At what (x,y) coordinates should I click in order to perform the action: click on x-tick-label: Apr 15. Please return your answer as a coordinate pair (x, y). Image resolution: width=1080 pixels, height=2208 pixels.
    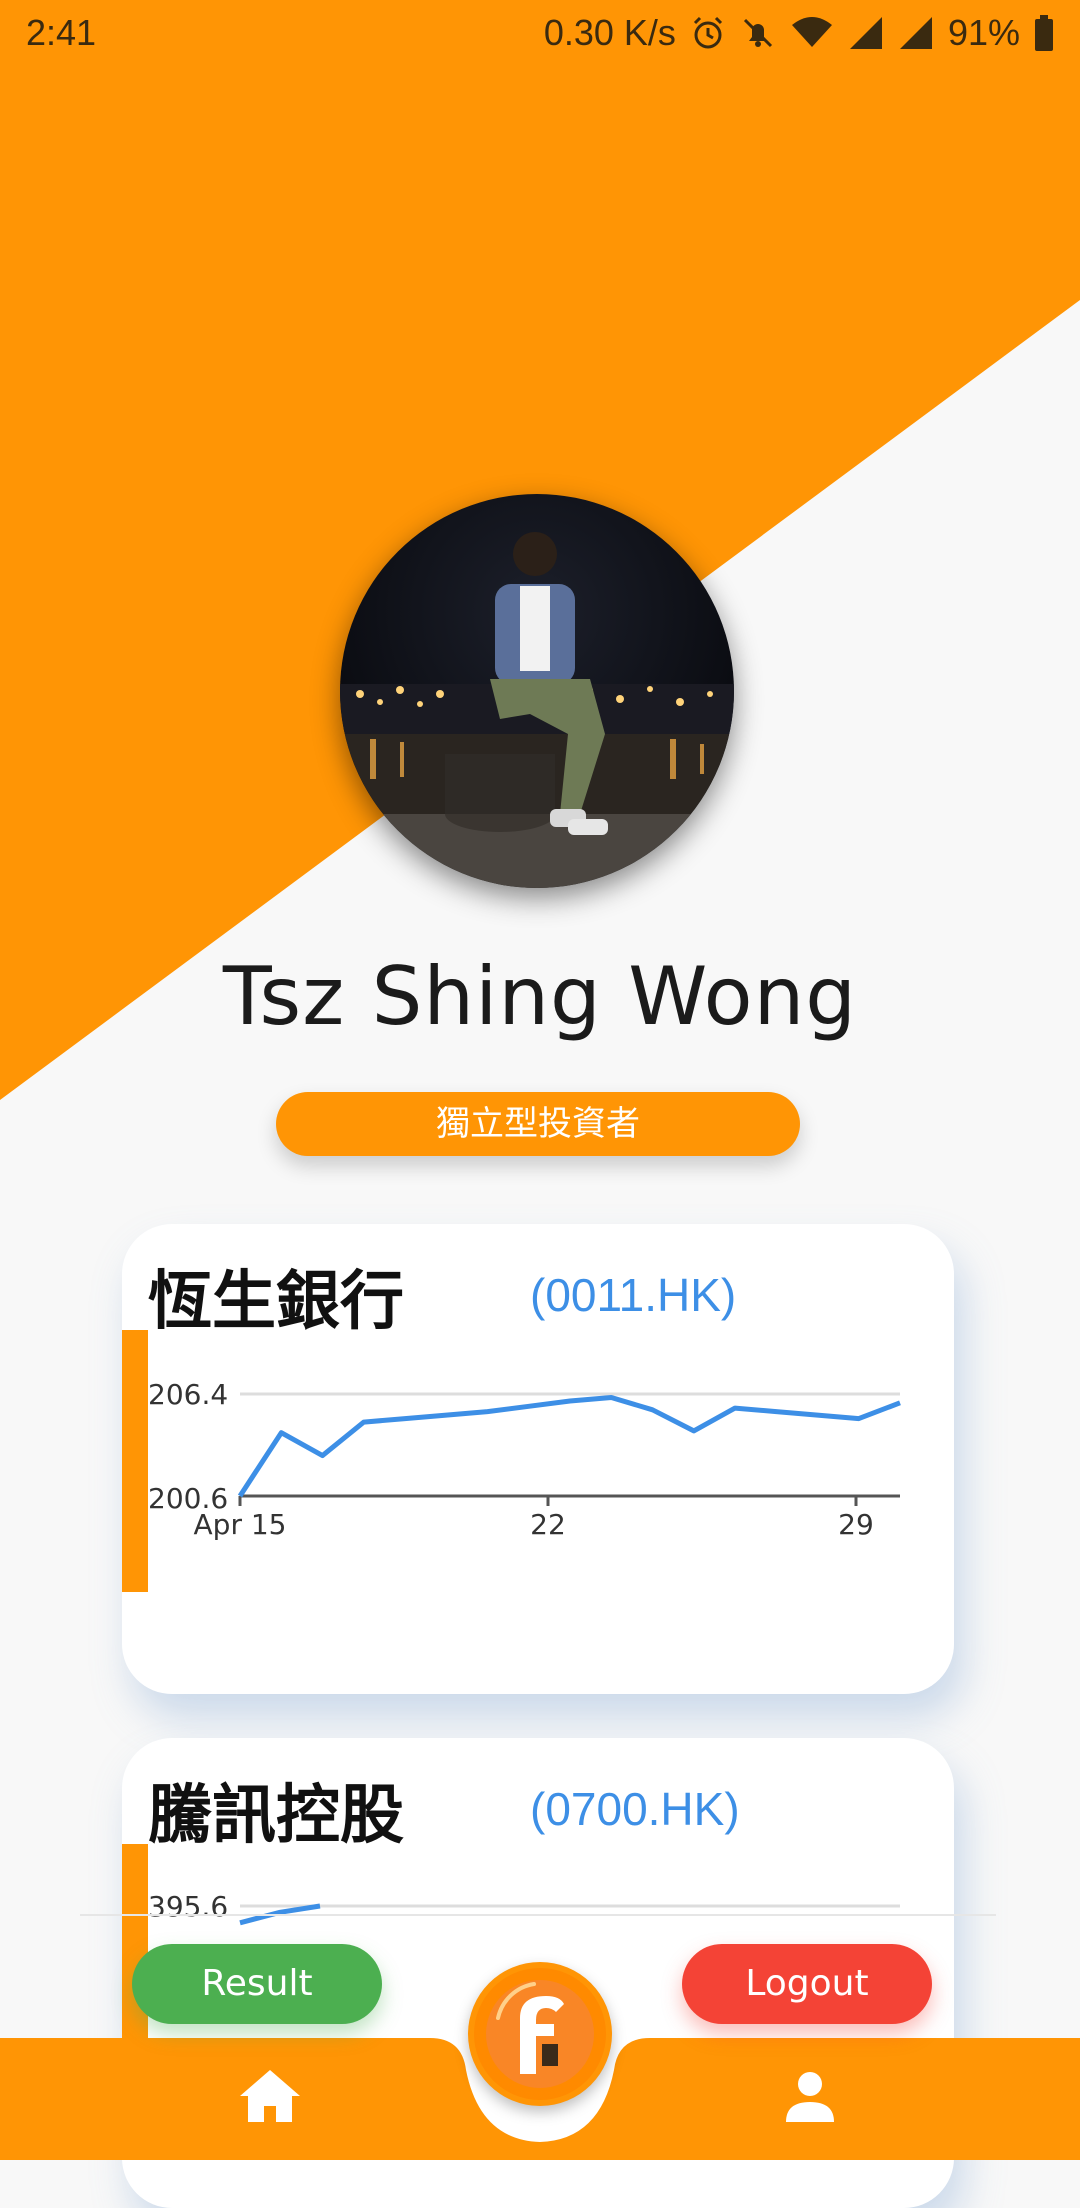
    Looking at the image, I should click on (240, 1524).